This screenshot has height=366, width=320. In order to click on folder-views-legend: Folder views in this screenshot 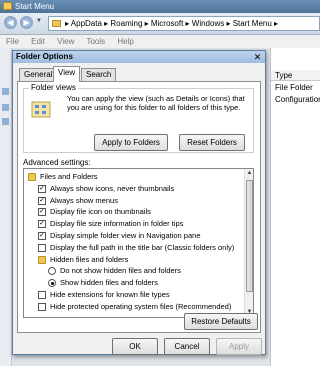, I will do `click(53, 87)`.